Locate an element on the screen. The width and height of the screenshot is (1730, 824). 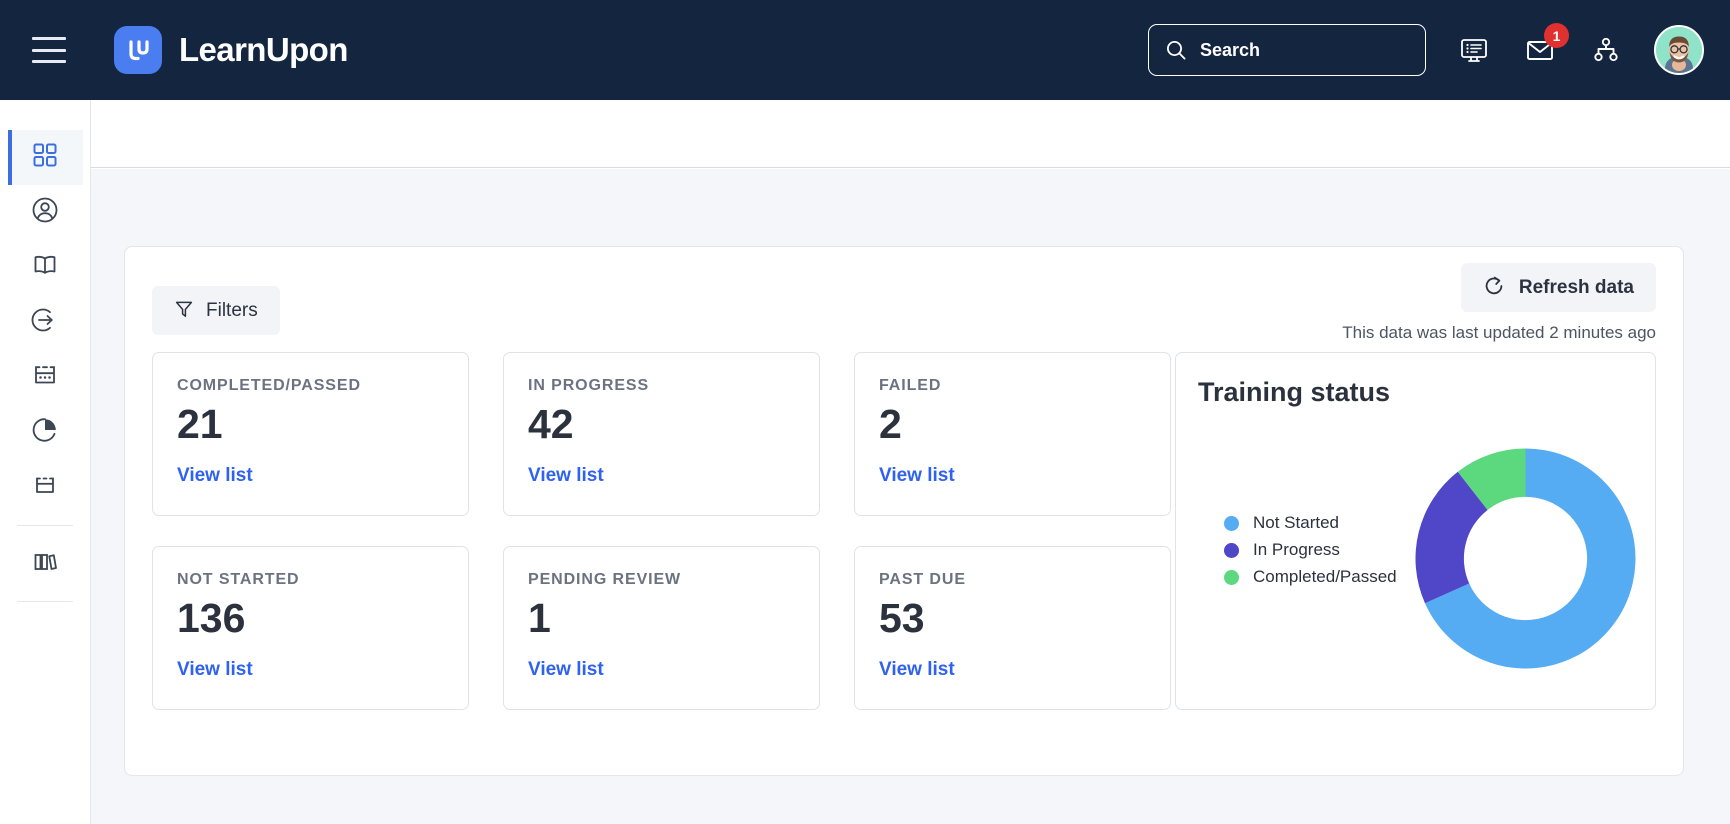
sidebar-item-calendar is located at coordinates (45, 487).